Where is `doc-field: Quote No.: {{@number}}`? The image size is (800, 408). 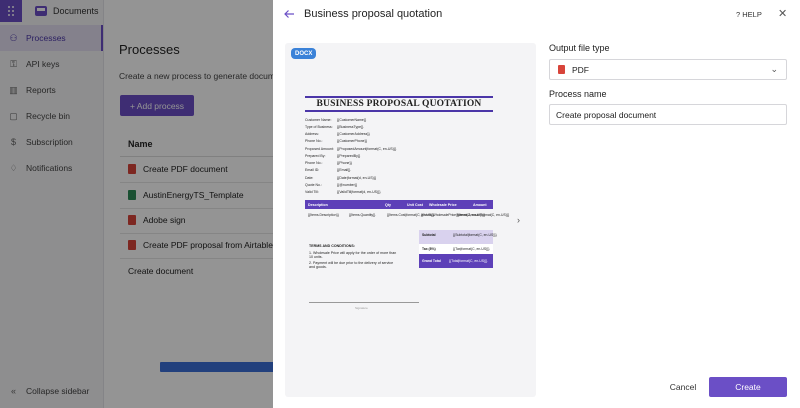
doc-field: Quote No.: {{@number}} is located at coordinates (331, 185).